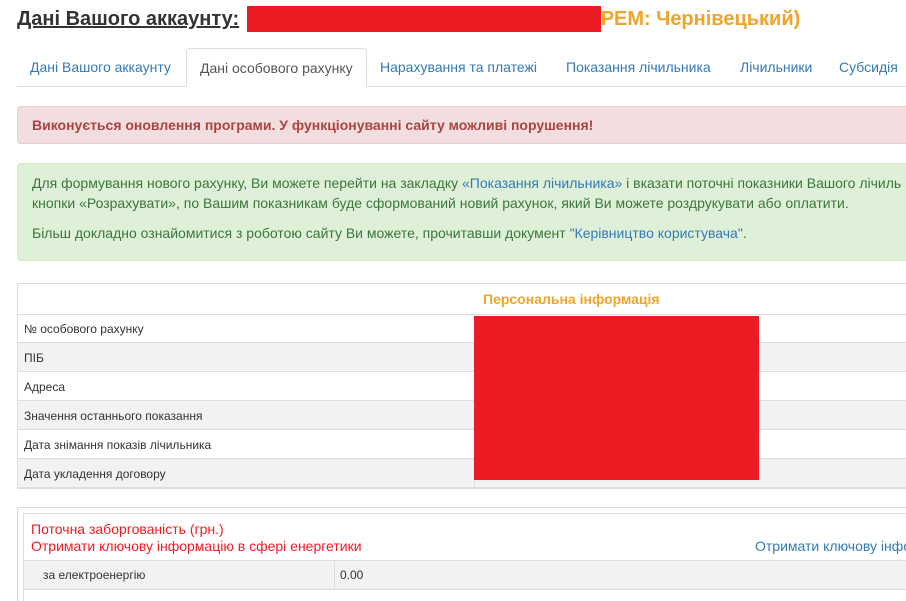  What do you see at coordinates (423, 19) in the screenshot?
I see `redacted-account-block` at bounding box center [423, 19].